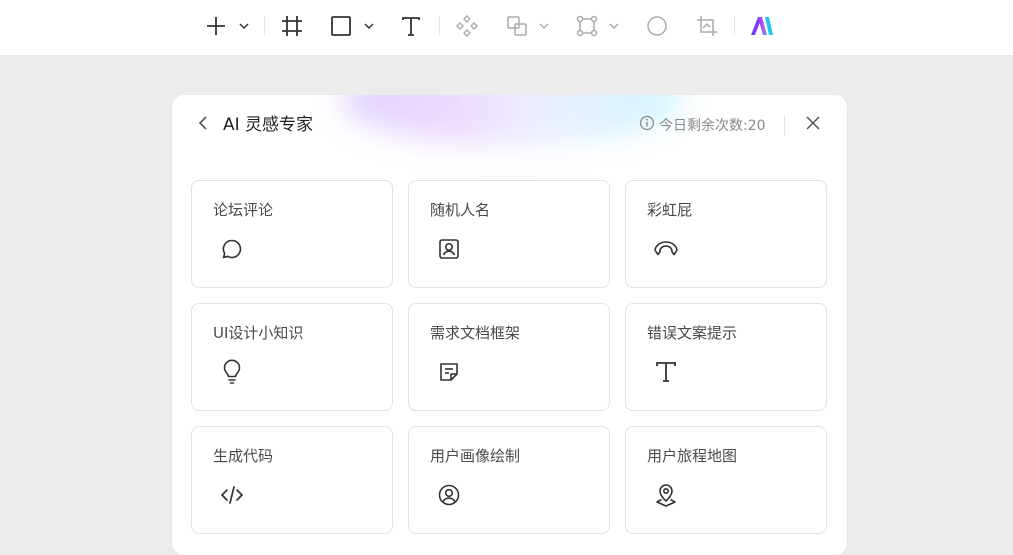 The width and height of the screenshot is (1013, 555). Describe the element at coordinates (232, 249) in the screenshot. I see `chat-bubble-icon` at that location.